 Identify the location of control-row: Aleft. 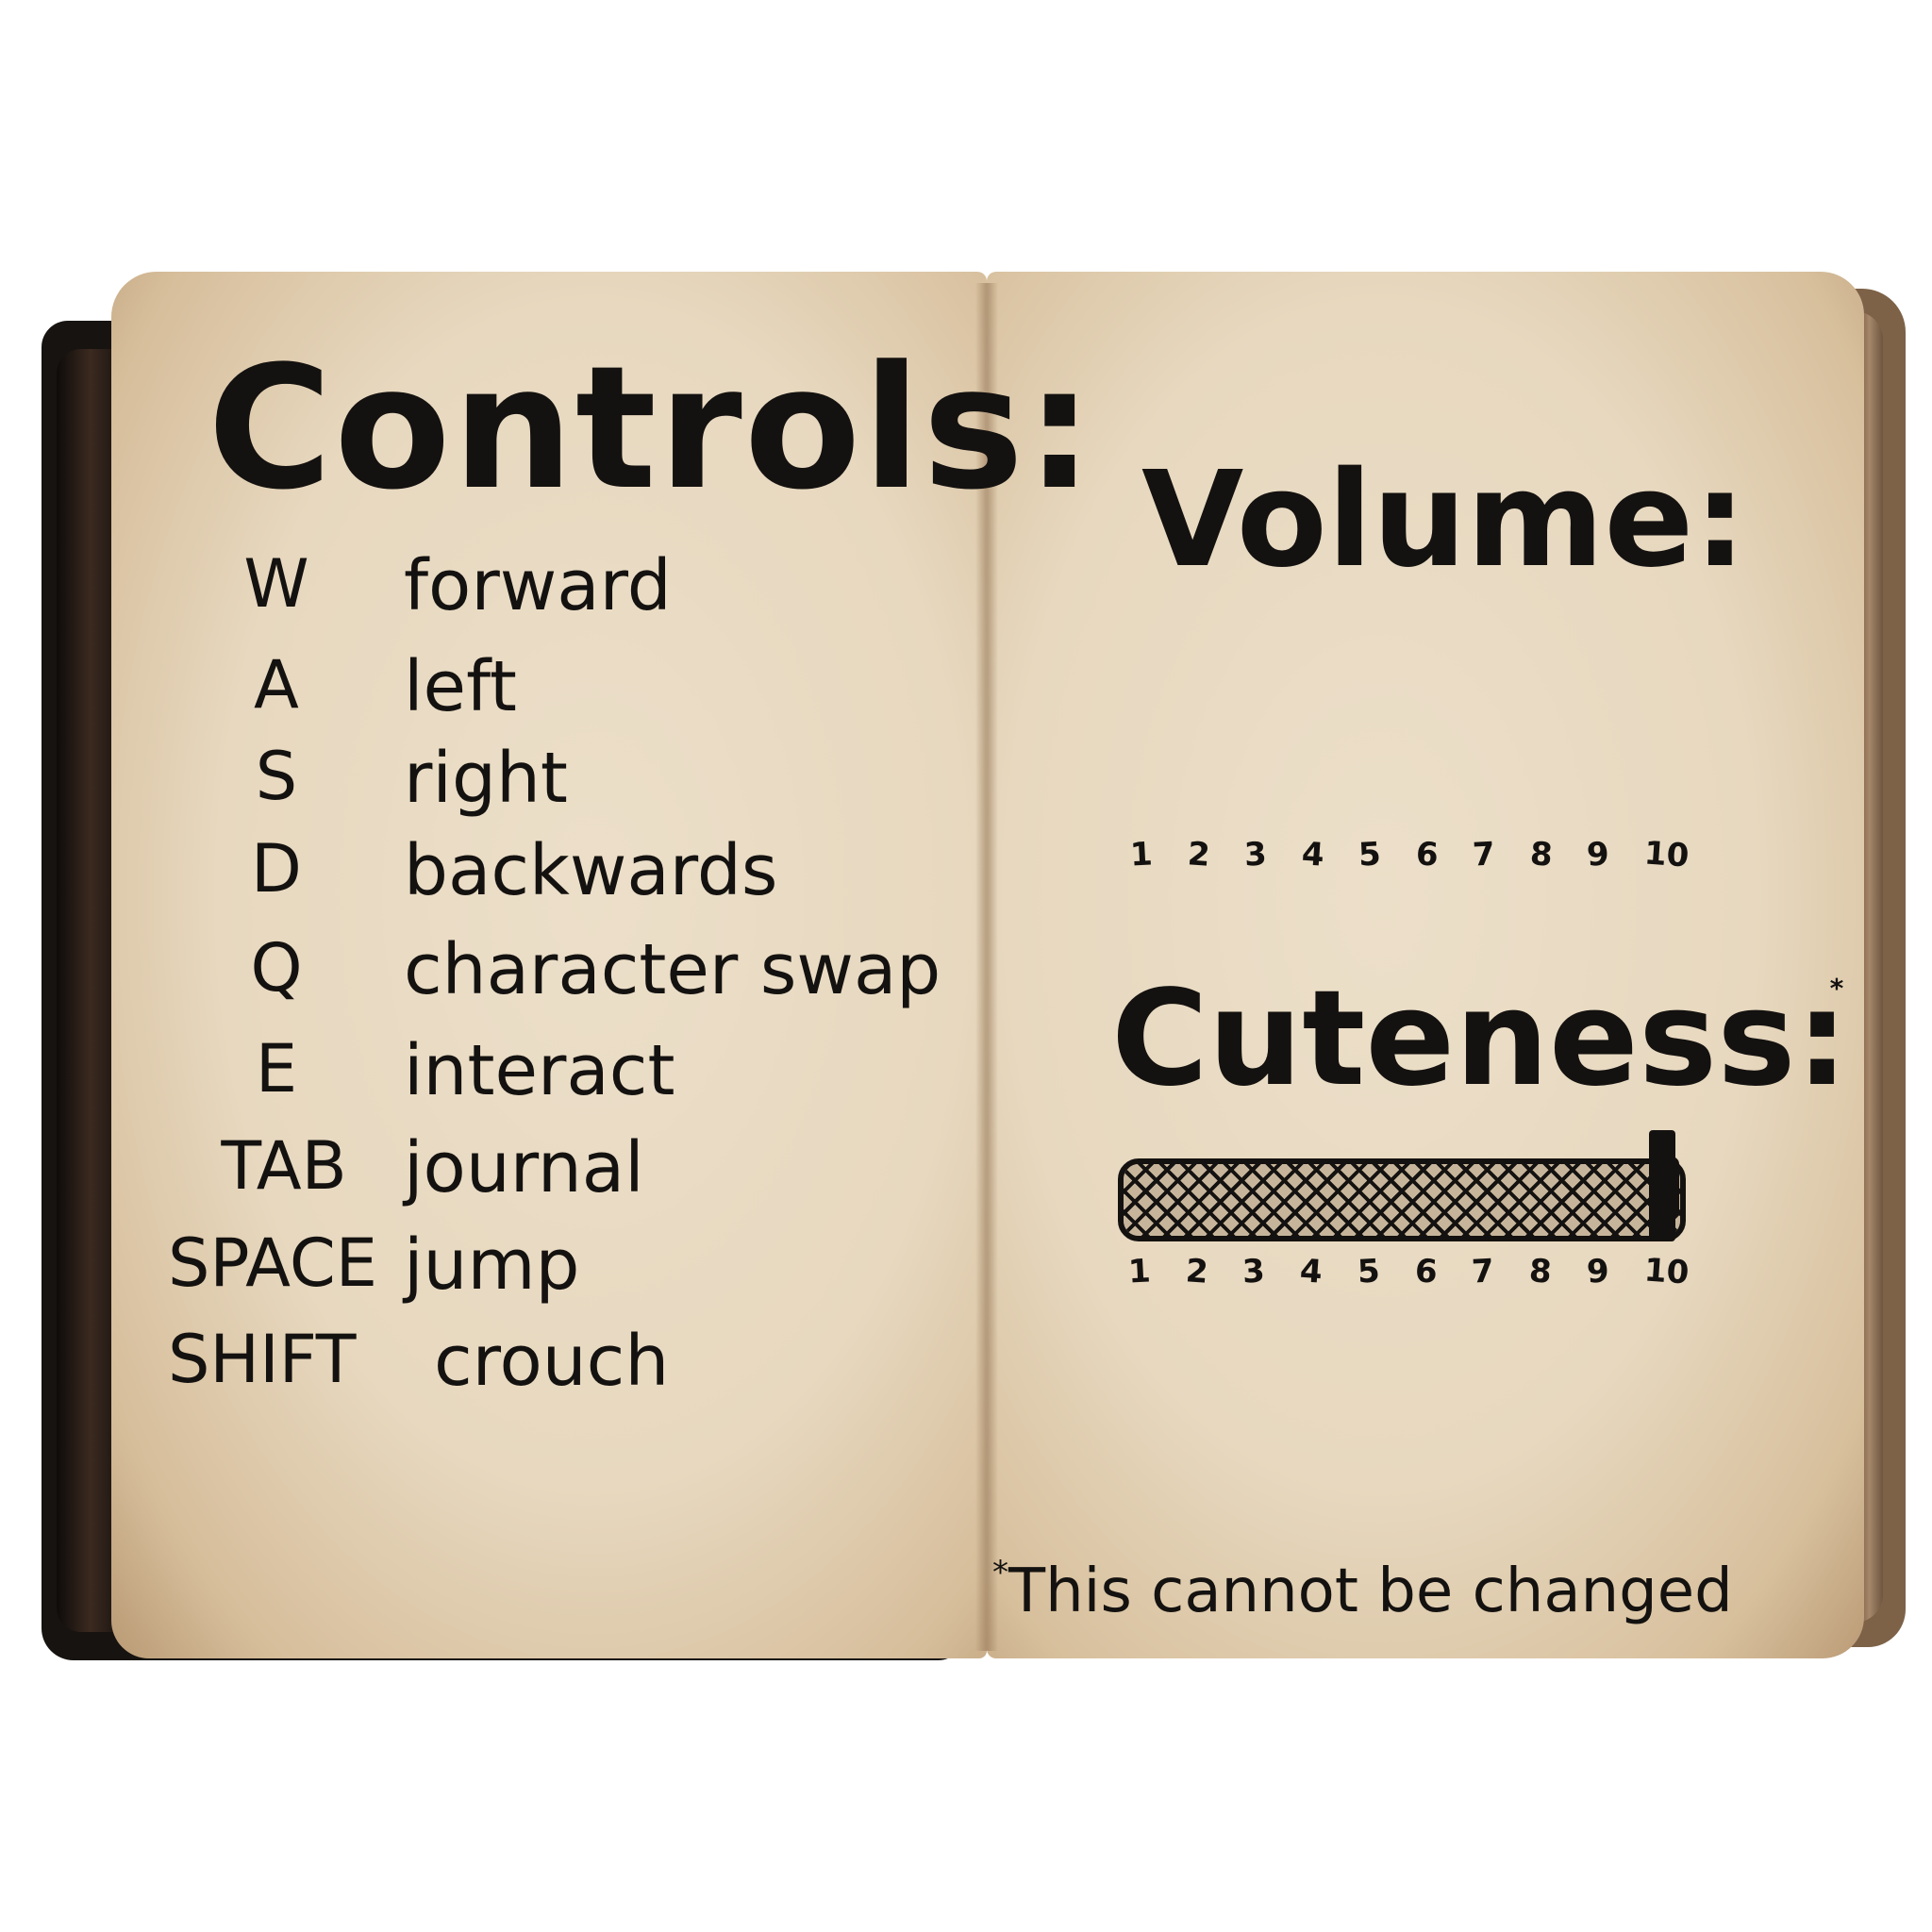
(437, 693).